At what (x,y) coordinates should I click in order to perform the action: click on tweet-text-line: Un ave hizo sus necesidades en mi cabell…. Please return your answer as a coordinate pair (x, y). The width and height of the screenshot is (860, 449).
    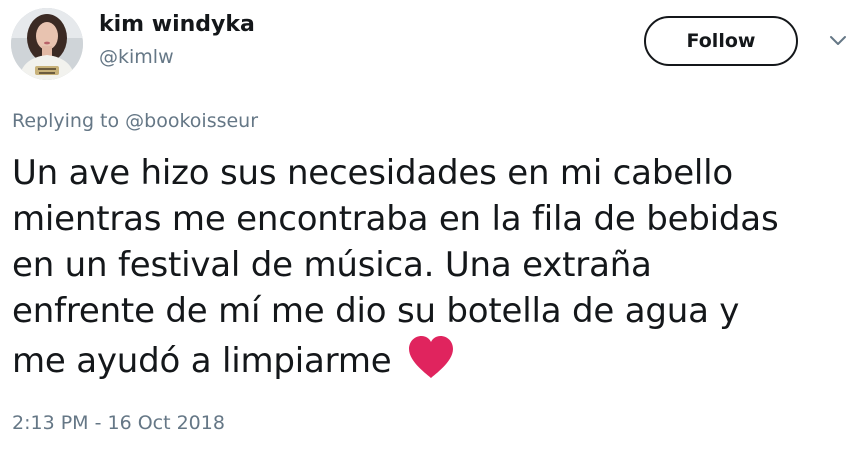
    Looking at the image, I should click on (373, 173).